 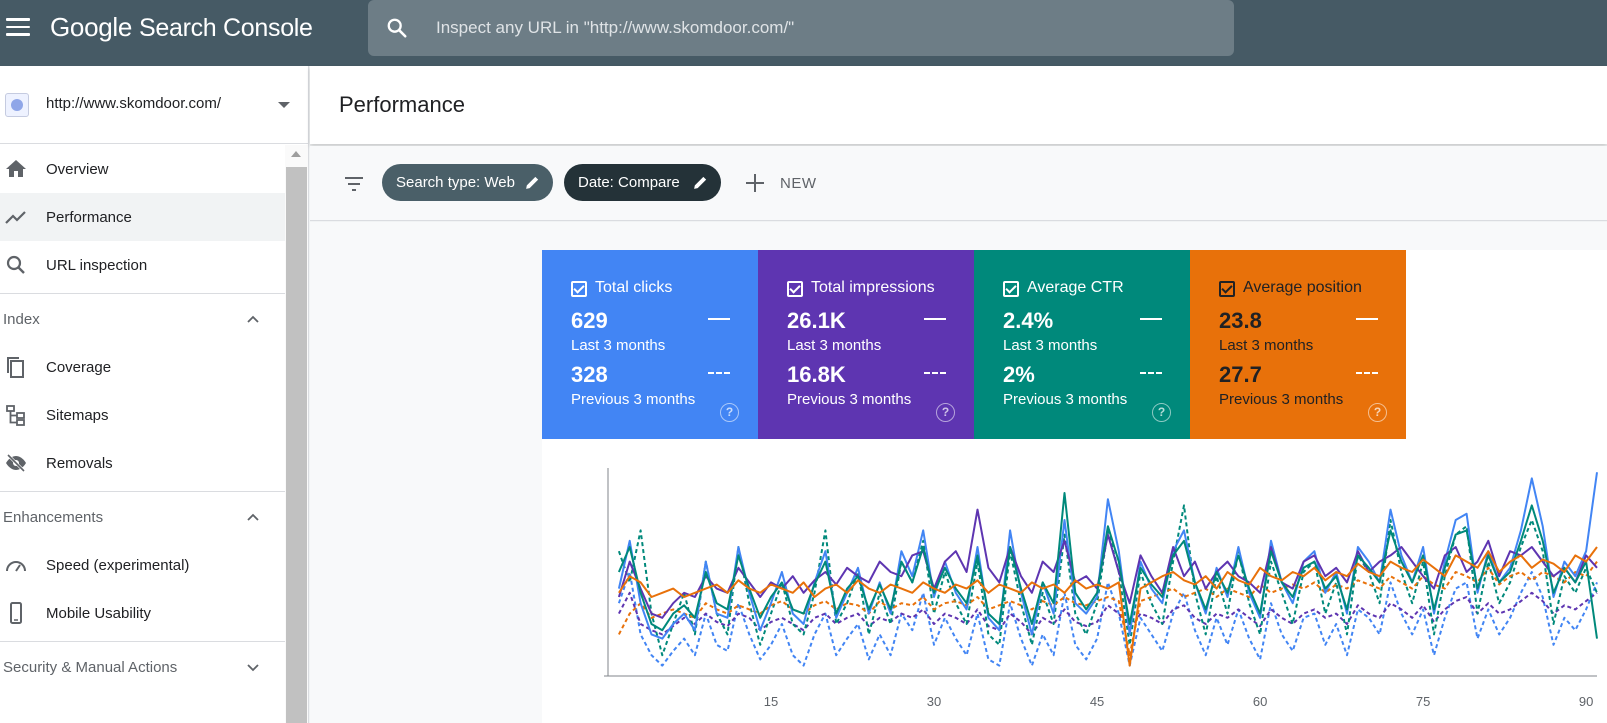 I want to click on search-type-filter-chip: Search type: Web, so click(x=467, y=182).